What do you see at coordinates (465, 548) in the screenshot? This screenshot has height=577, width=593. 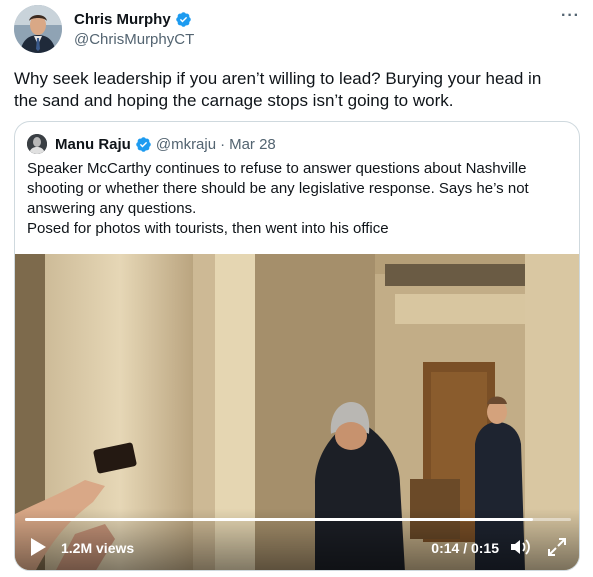 I see `video-time: 0:14 / 0:15` at bounding box center [465, 548].